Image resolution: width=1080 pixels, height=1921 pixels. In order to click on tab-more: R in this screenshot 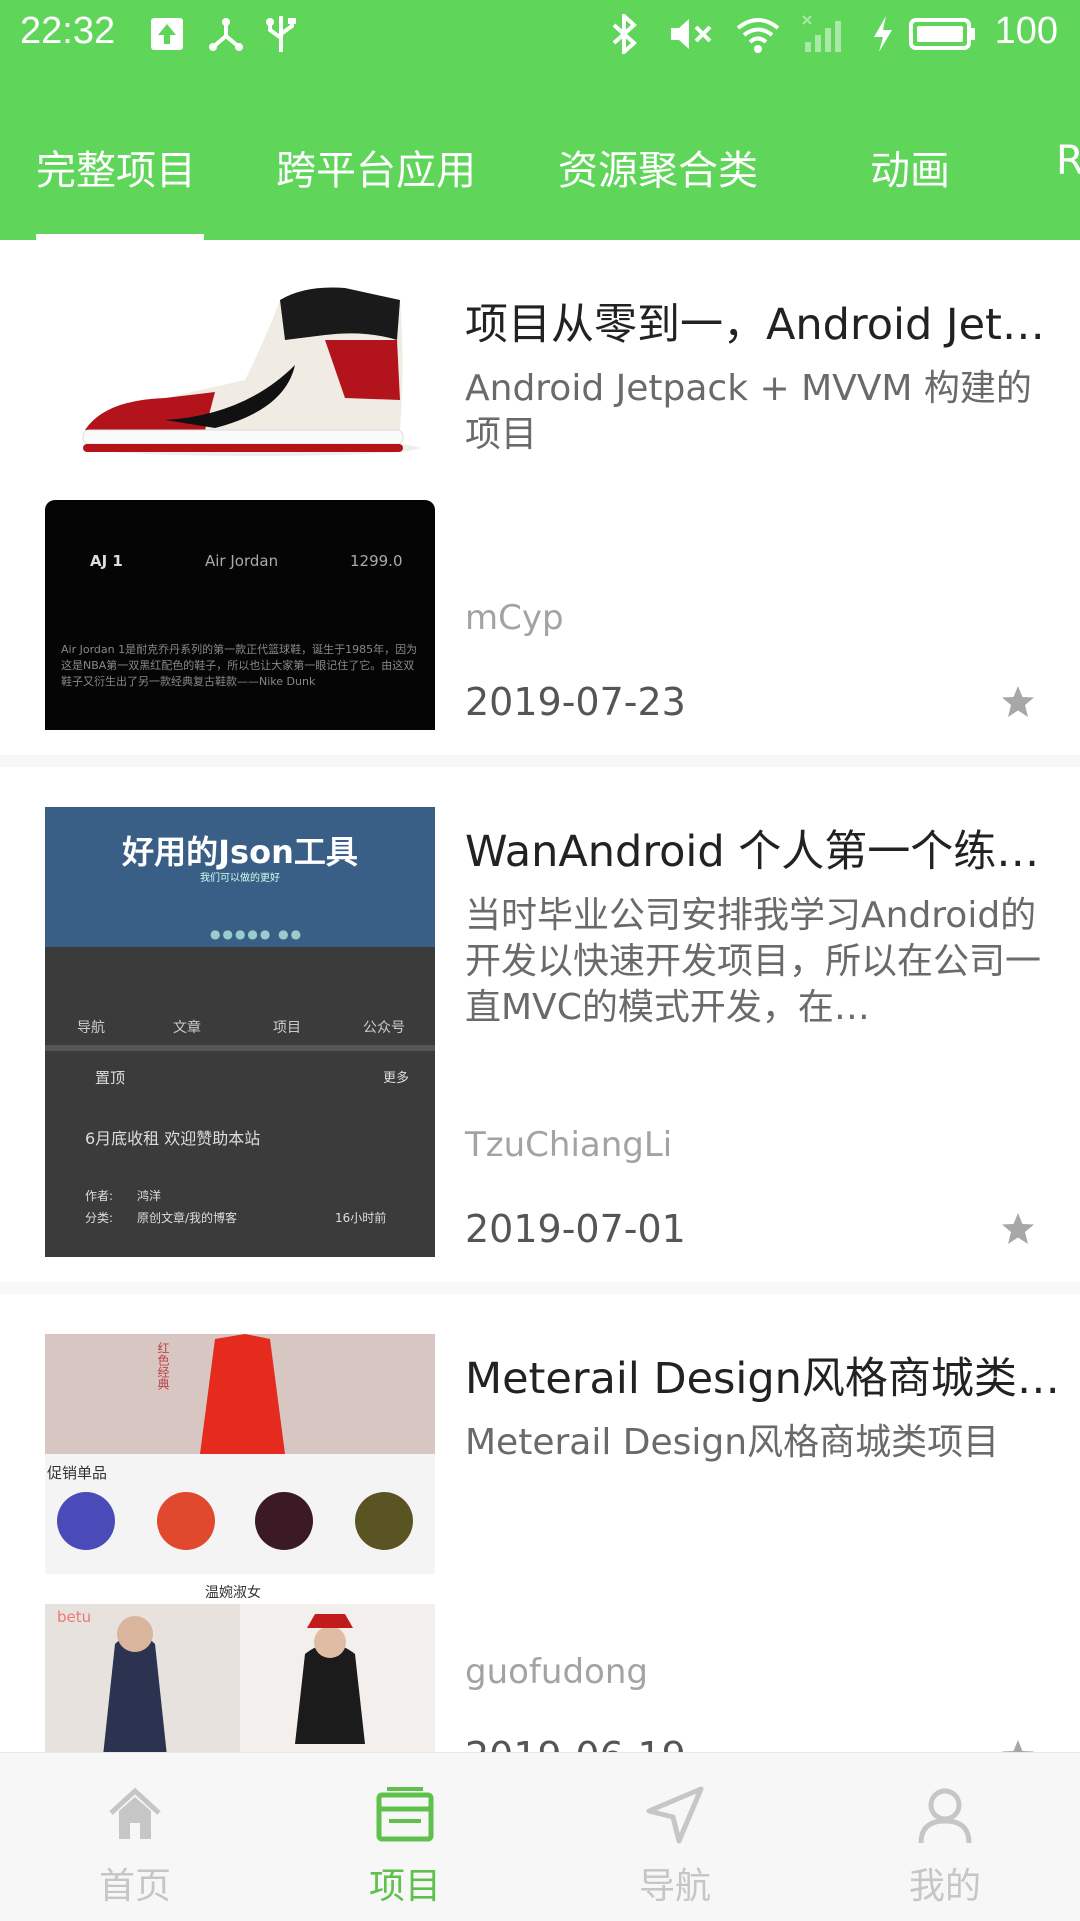, I will do `click(1068, 161)`.